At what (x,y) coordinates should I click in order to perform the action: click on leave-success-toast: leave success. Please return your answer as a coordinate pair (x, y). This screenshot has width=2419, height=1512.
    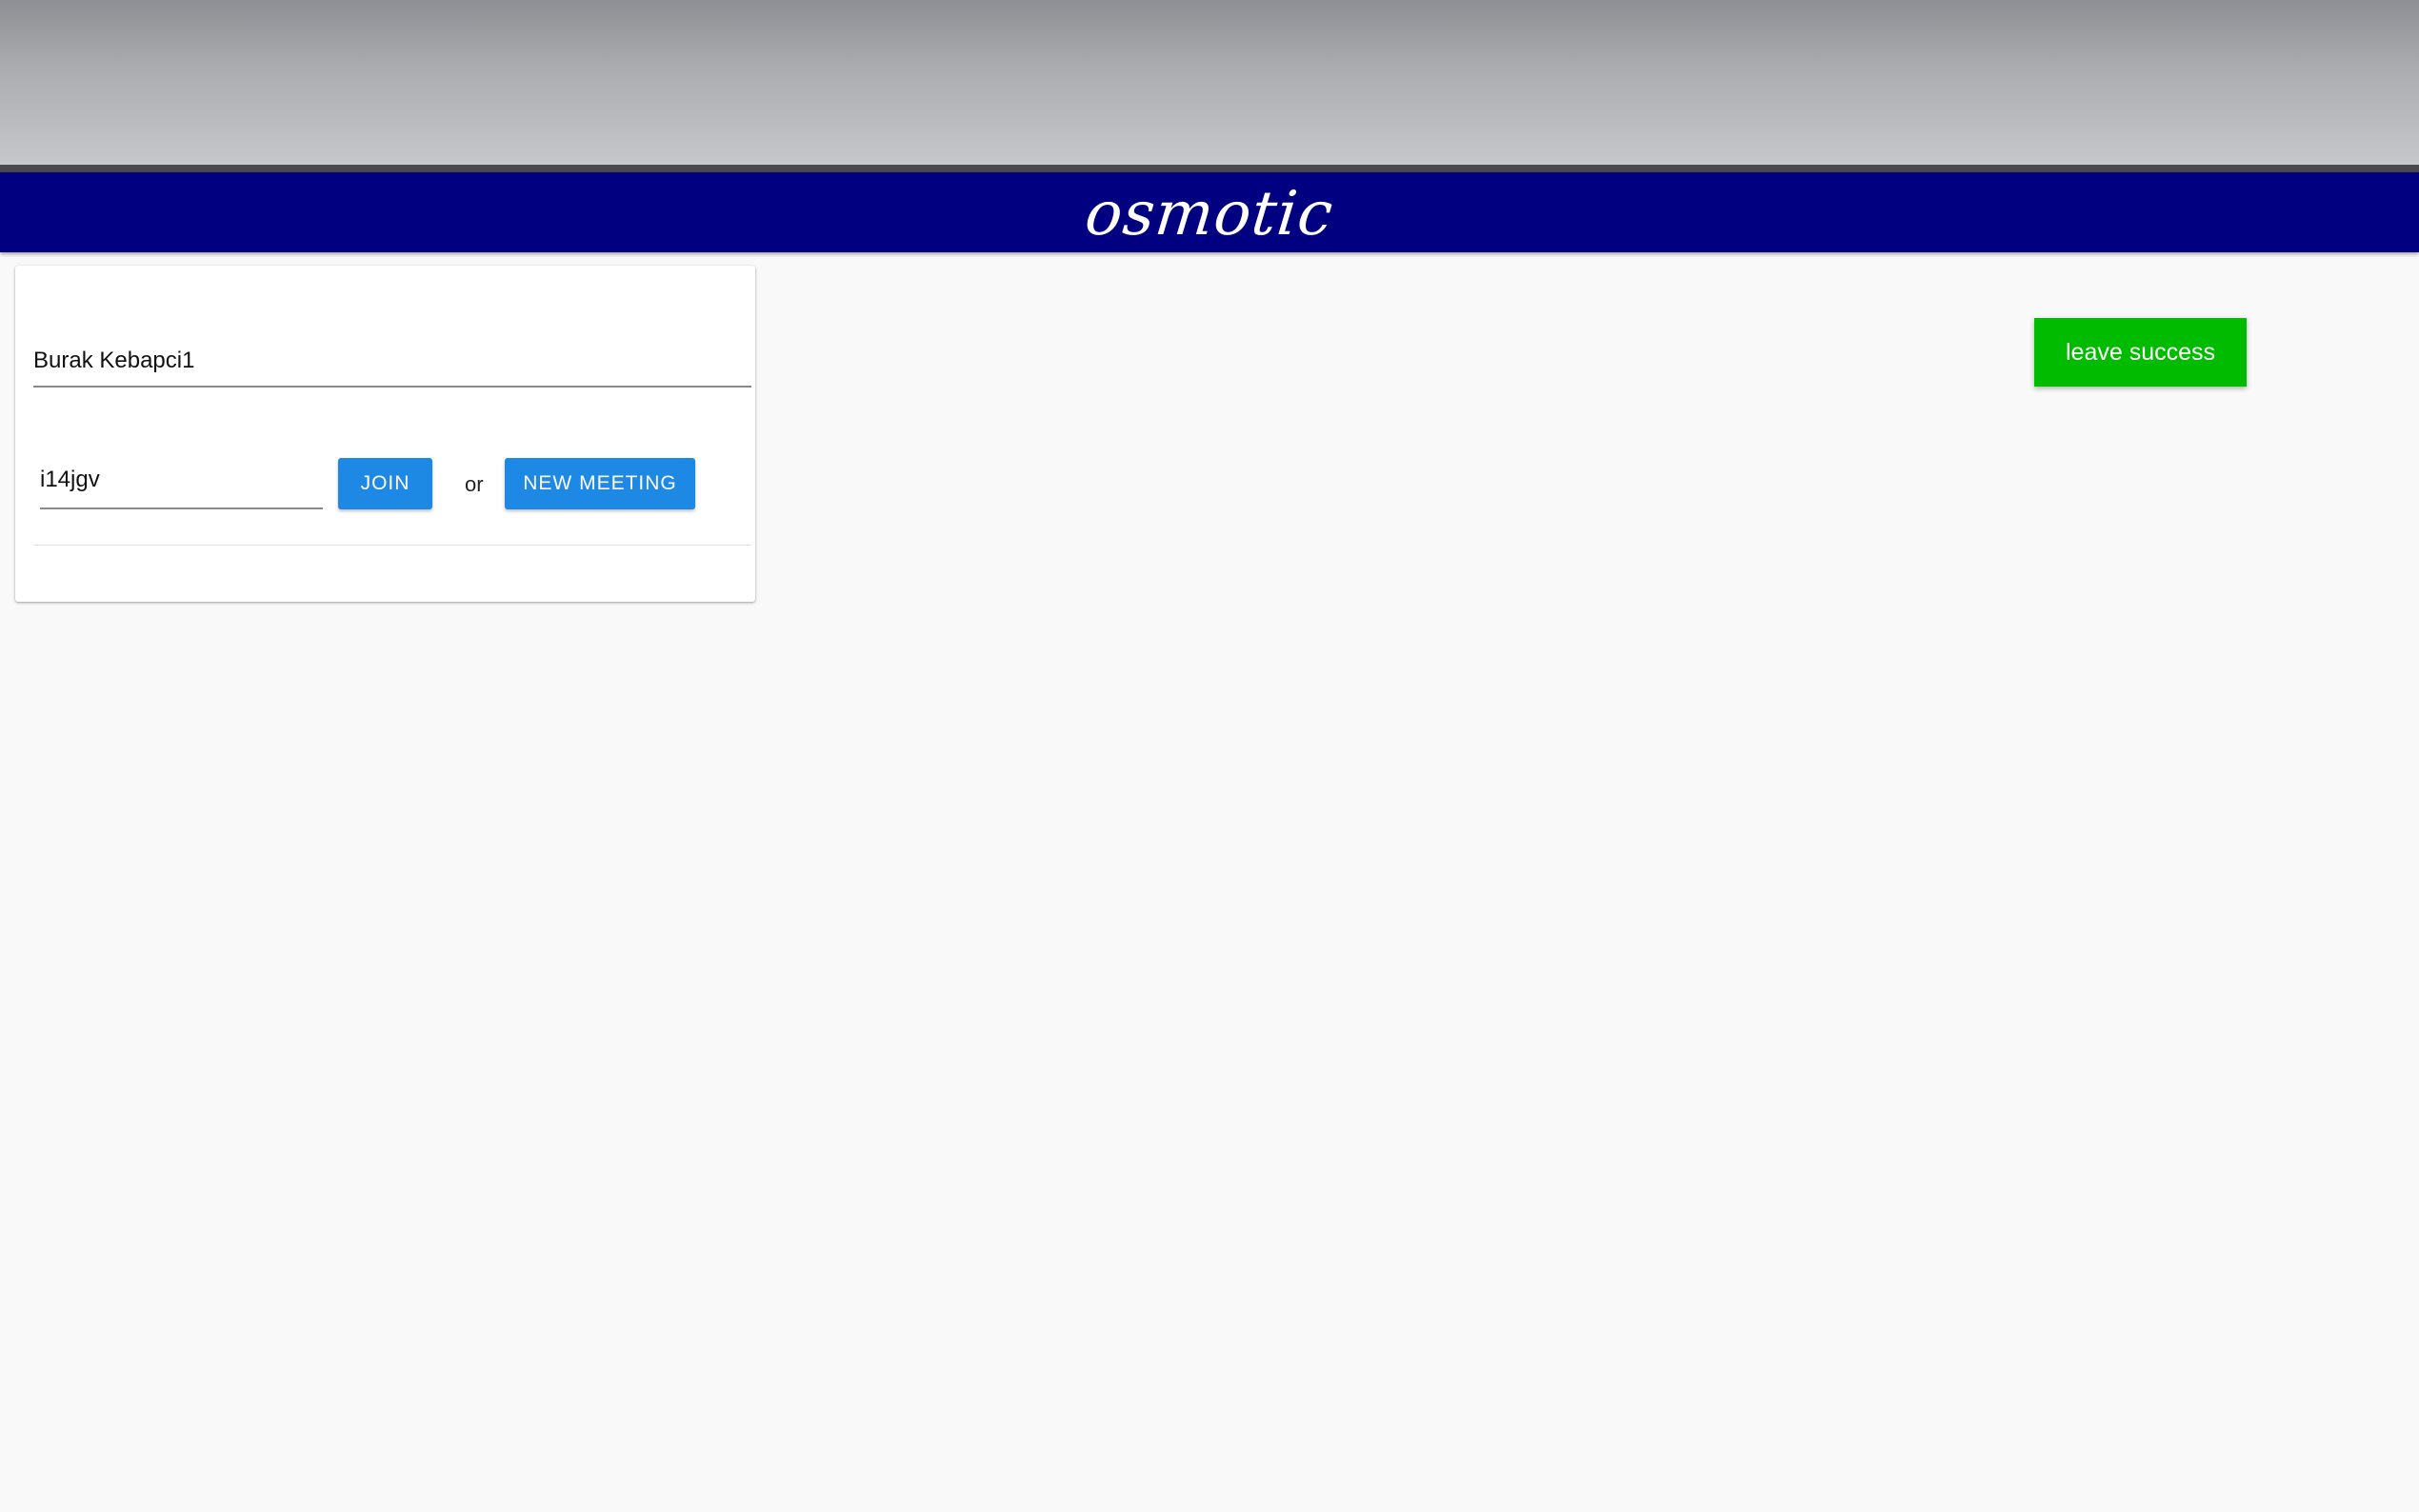
    Looking at the image, I should click on (2140, 352).